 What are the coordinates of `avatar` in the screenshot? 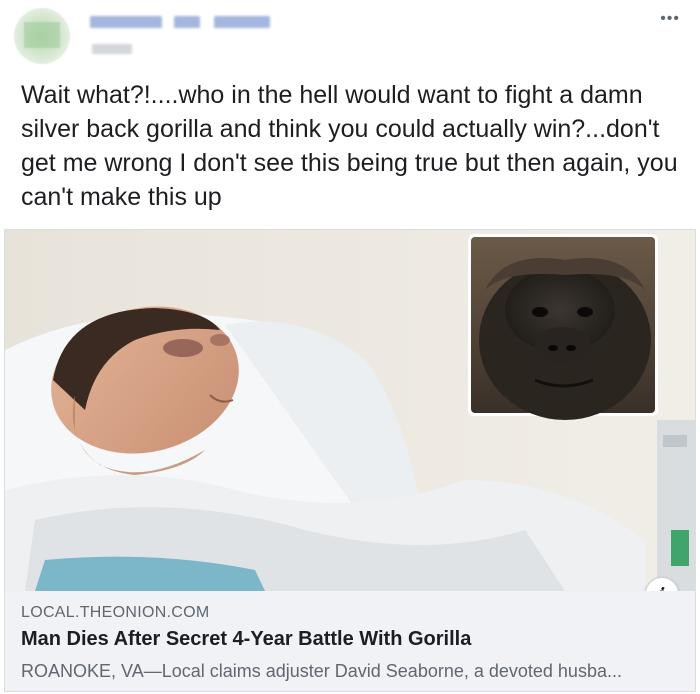 It's located at (42, 36).